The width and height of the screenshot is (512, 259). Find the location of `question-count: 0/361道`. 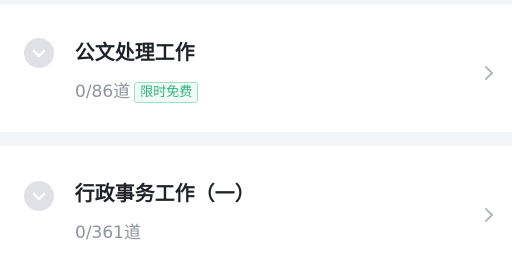

question-count: 0/361道 is located at coordinates (108, 233).